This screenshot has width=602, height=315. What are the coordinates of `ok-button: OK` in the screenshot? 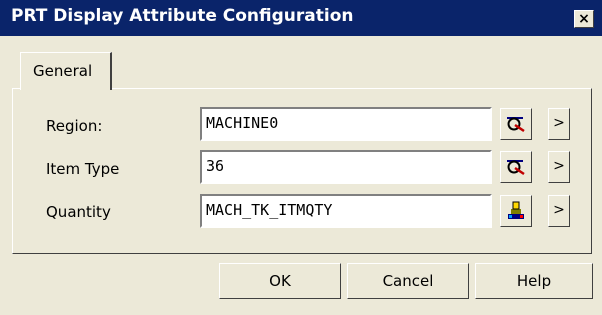 It's located at (280, 281).